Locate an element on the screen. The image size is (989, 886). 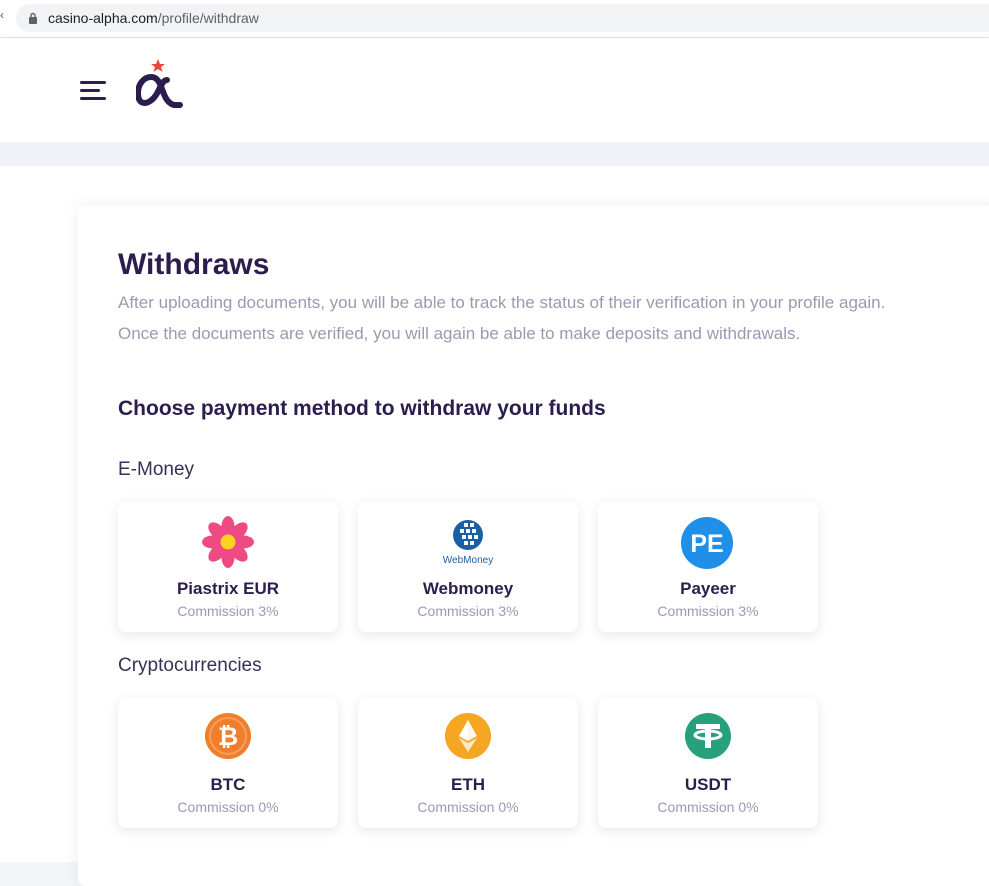
method-name: Piastrix EUR is located at coordinates (228, 588).